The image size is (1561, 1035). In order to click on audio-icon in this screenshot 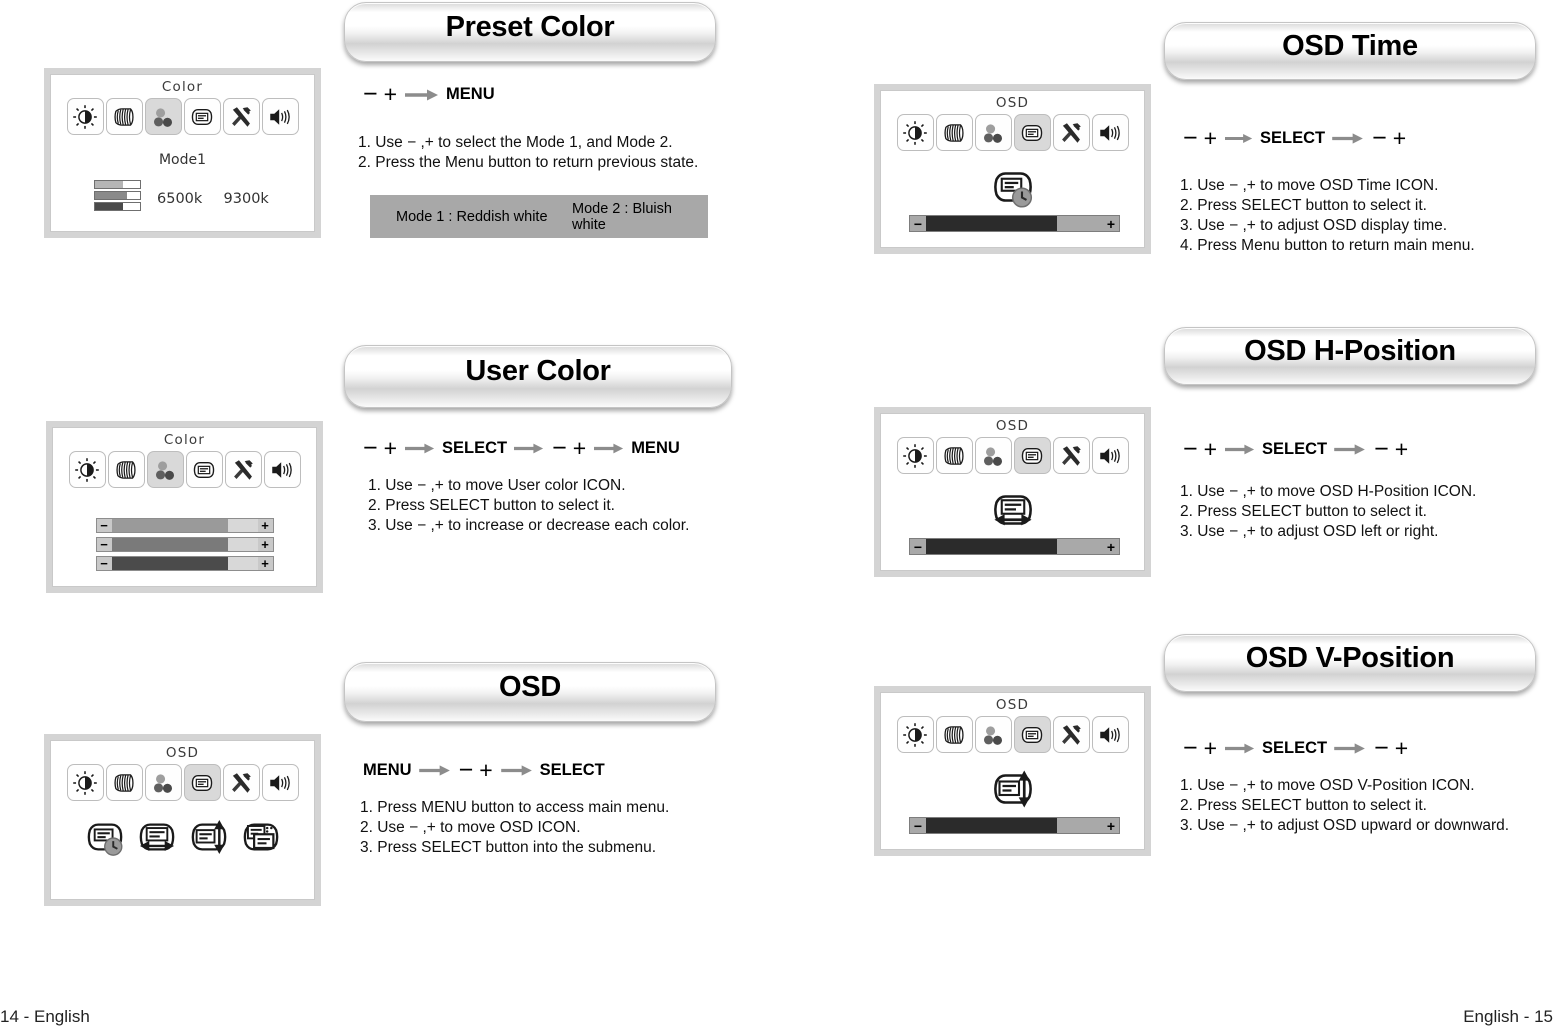, I will do `click(281, 469)`.